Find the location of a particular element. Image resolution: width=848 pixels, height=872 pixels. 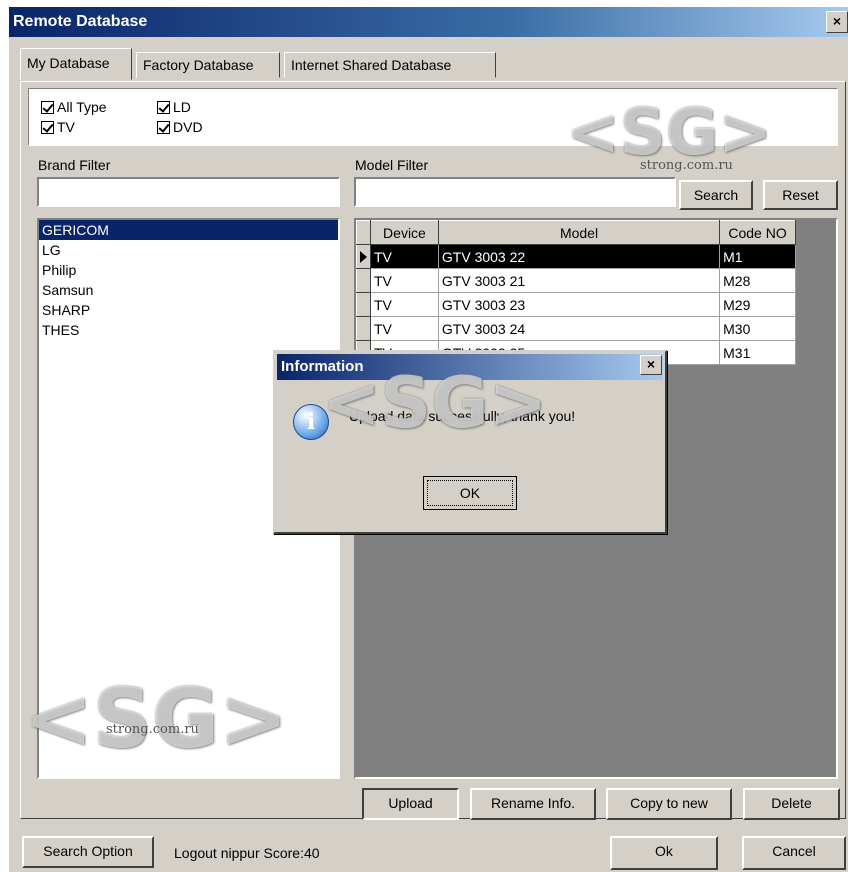

checkbox-all-type: All Type is located at coordinates (74, 107).